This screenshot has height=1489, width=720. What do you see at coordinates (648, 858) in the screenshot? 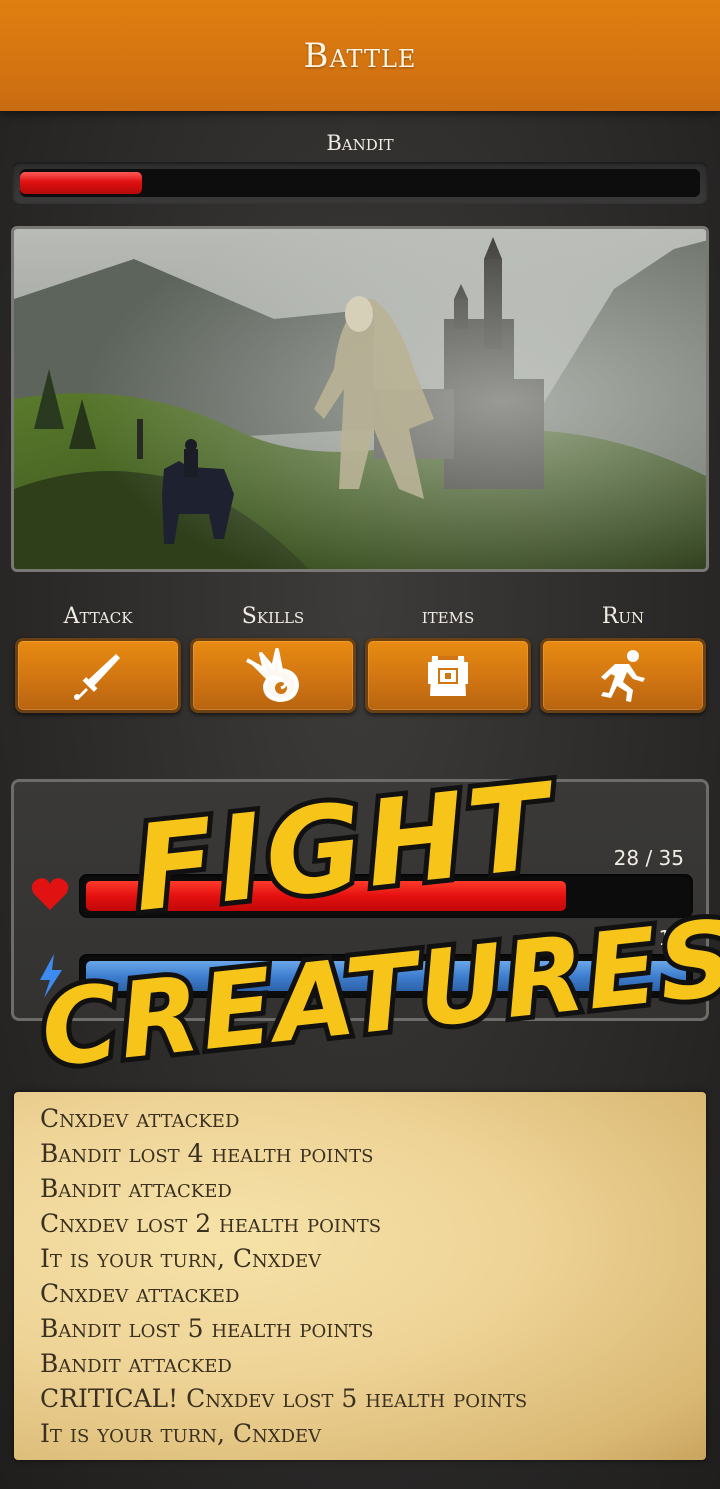
I see `hp-text: 28 / 35` at bounding box center [648, 858].